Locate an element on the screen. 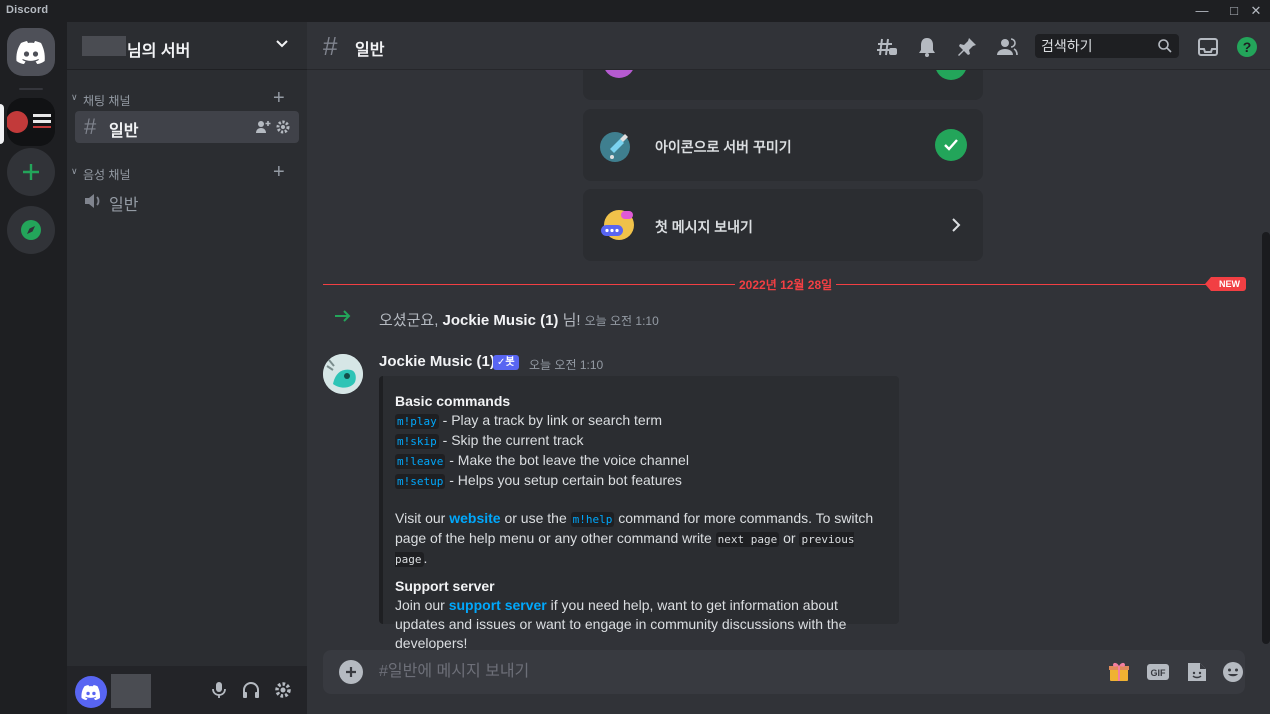 The width and height of the screenshot is (1270, 714). new-messages-divider: 2022년 12월 28일 NEW is located at coordinates (784, 284).